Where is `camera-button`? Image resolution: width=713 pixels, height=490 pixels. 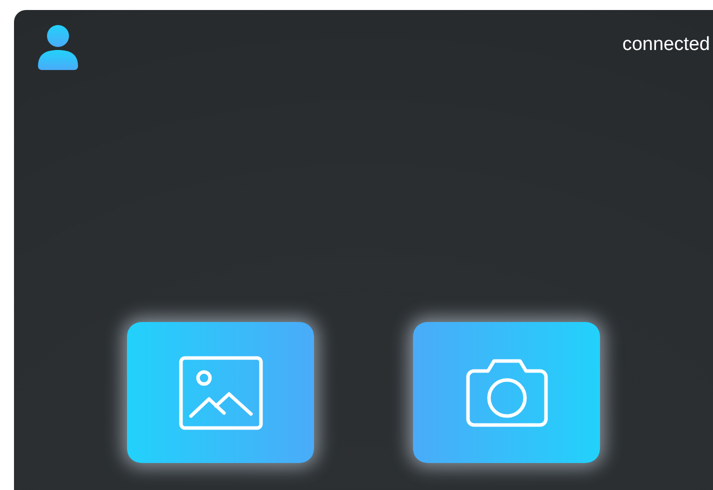
camera-button is located at coordinates (506, 392).